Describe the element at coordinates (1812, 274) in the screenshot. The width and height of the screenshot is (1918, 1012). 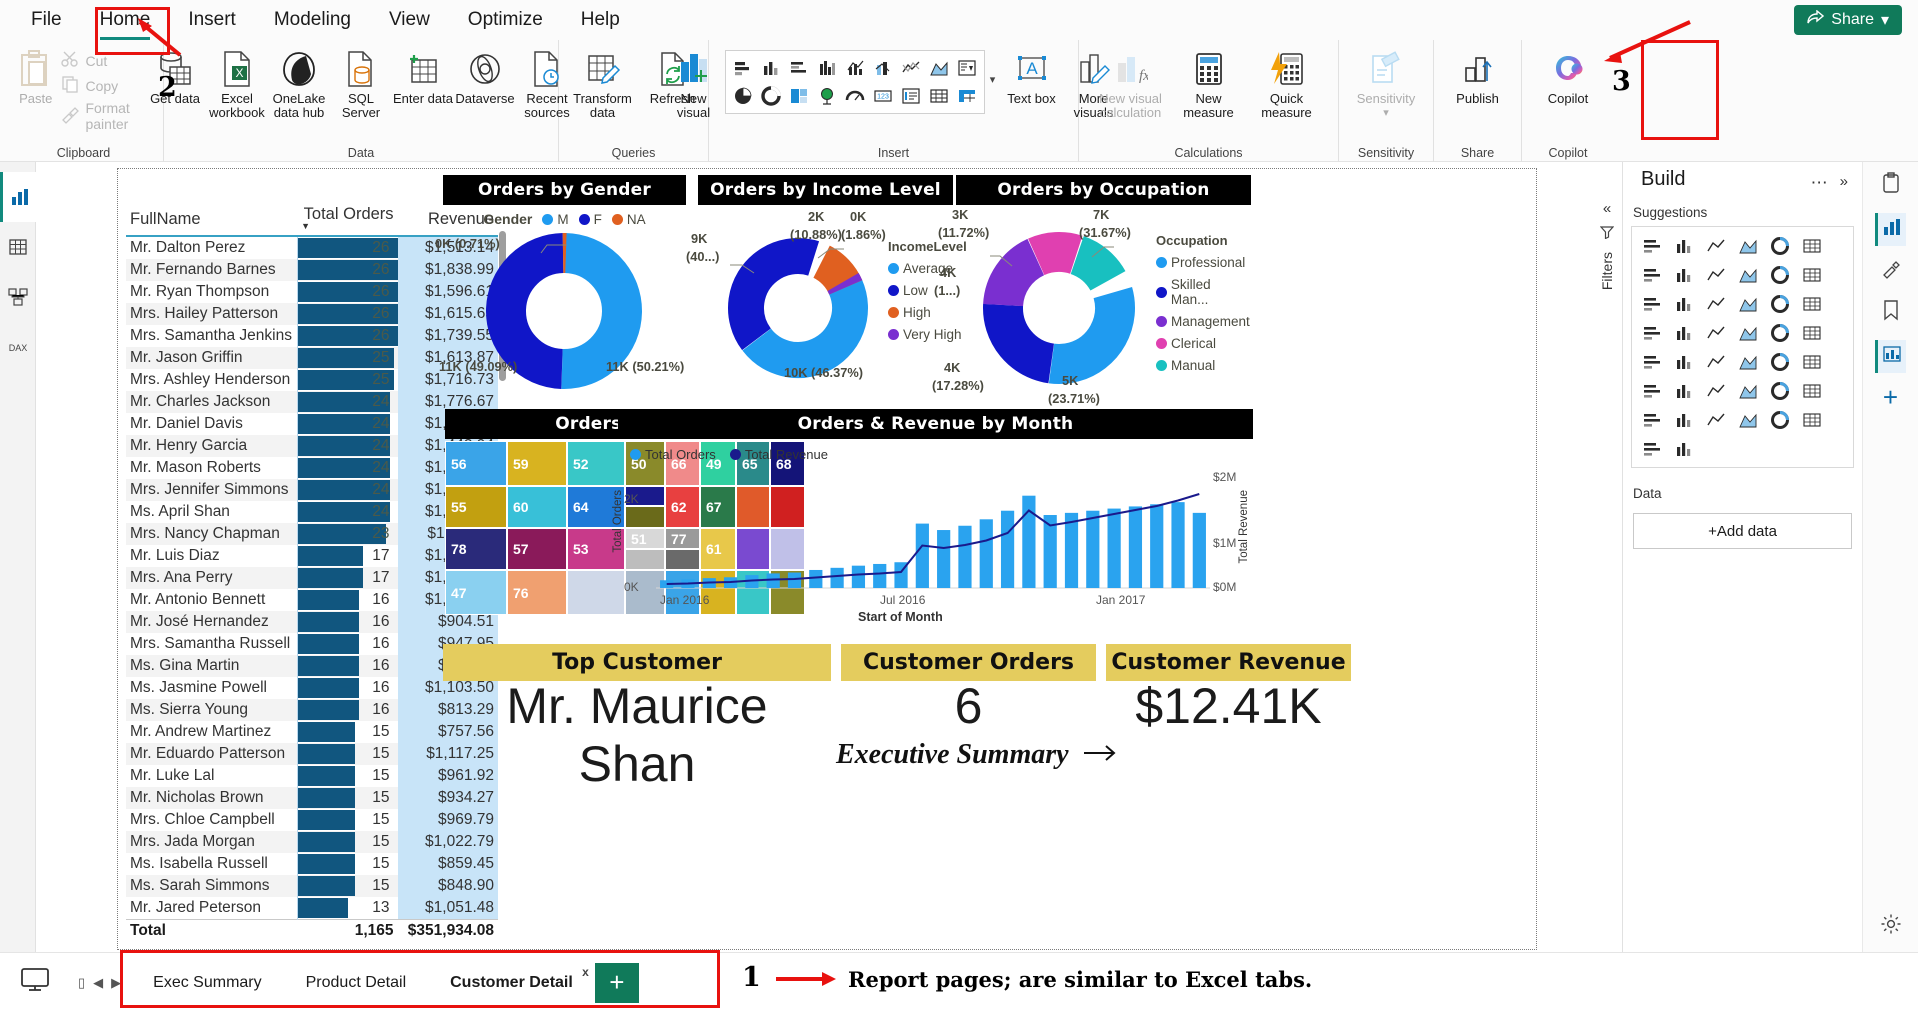
I see `suggestion-clustered-icon` at that location.